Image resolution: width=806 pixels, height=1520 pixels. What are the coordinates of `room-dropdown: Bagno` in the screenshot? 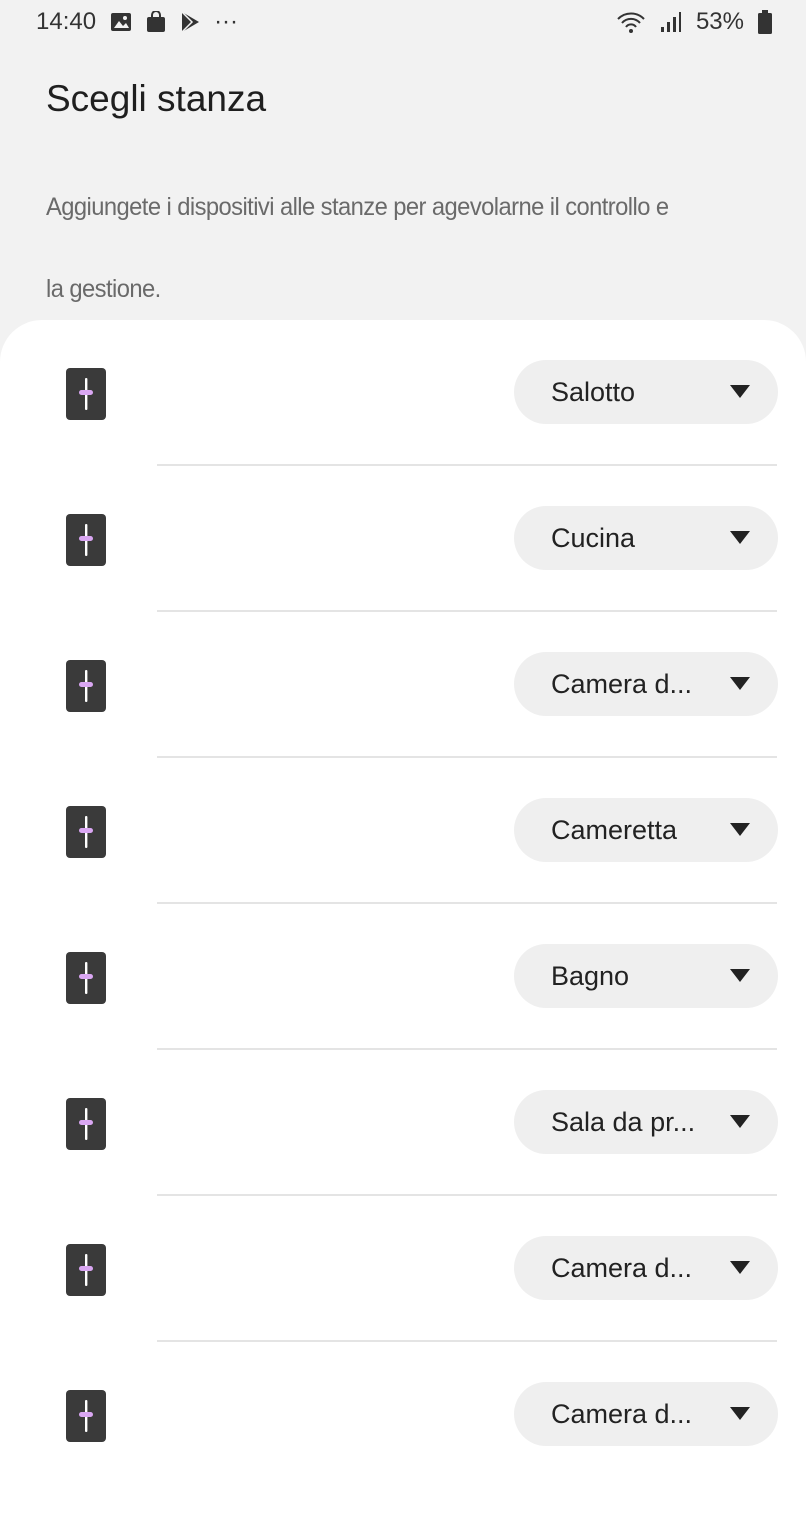 It's located at (646, 976).